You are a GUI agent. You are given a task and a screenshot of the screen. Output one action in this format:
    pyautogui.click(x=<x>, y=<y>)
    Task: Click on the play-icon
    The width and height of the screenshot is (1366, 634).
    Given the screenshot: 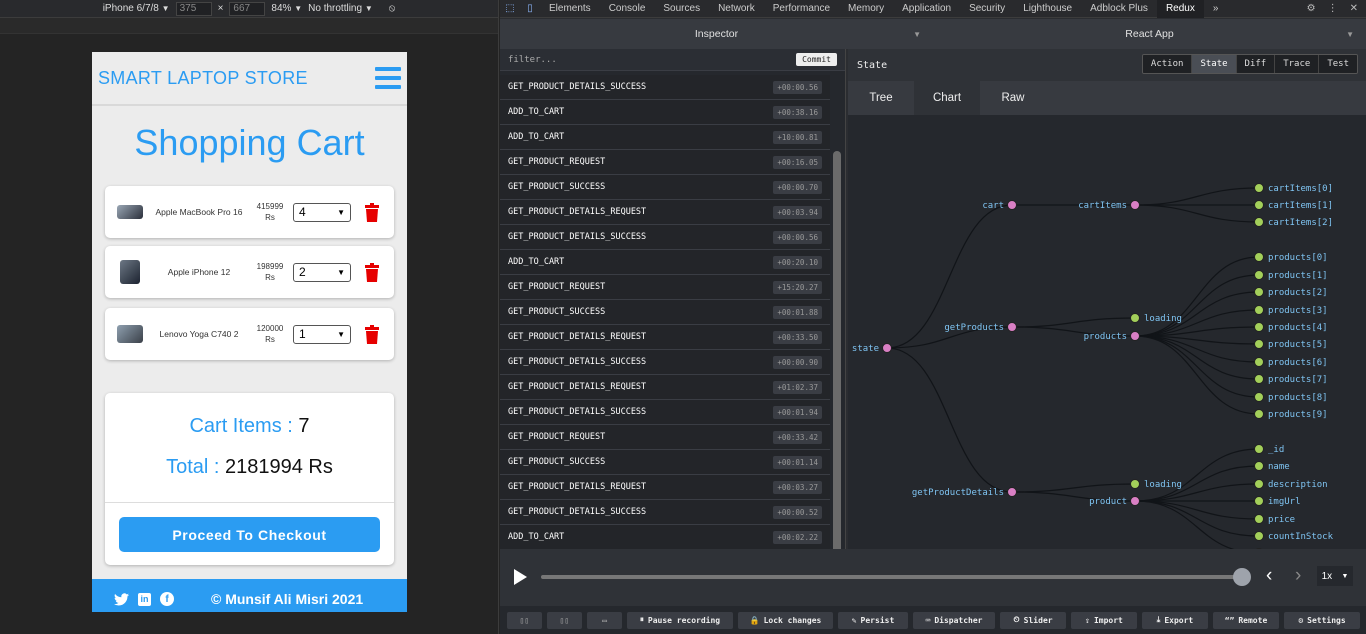 What is the action you would take?
    pyautogui.click(x=520, y=577)
    